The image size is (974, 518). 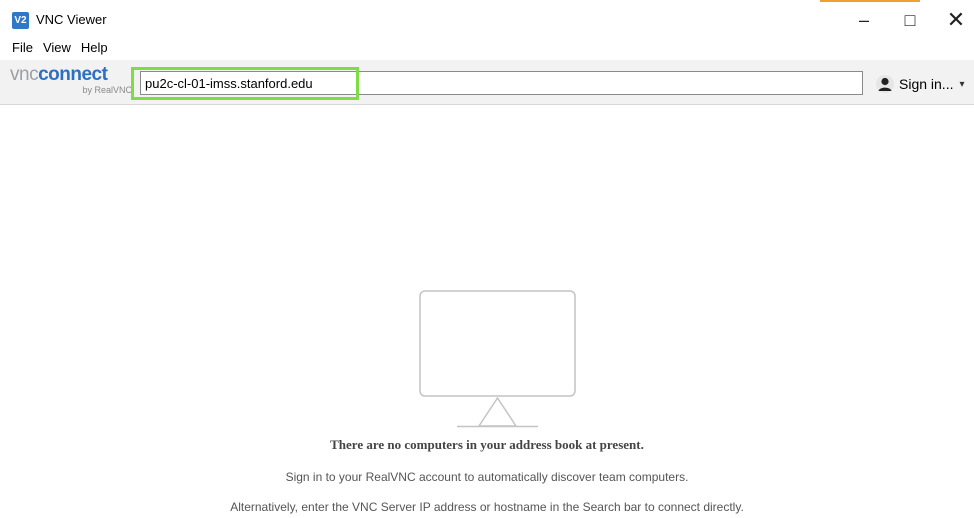 I want to click on sign-in-button: Sign in... ▾, so click(x=920, y=84).